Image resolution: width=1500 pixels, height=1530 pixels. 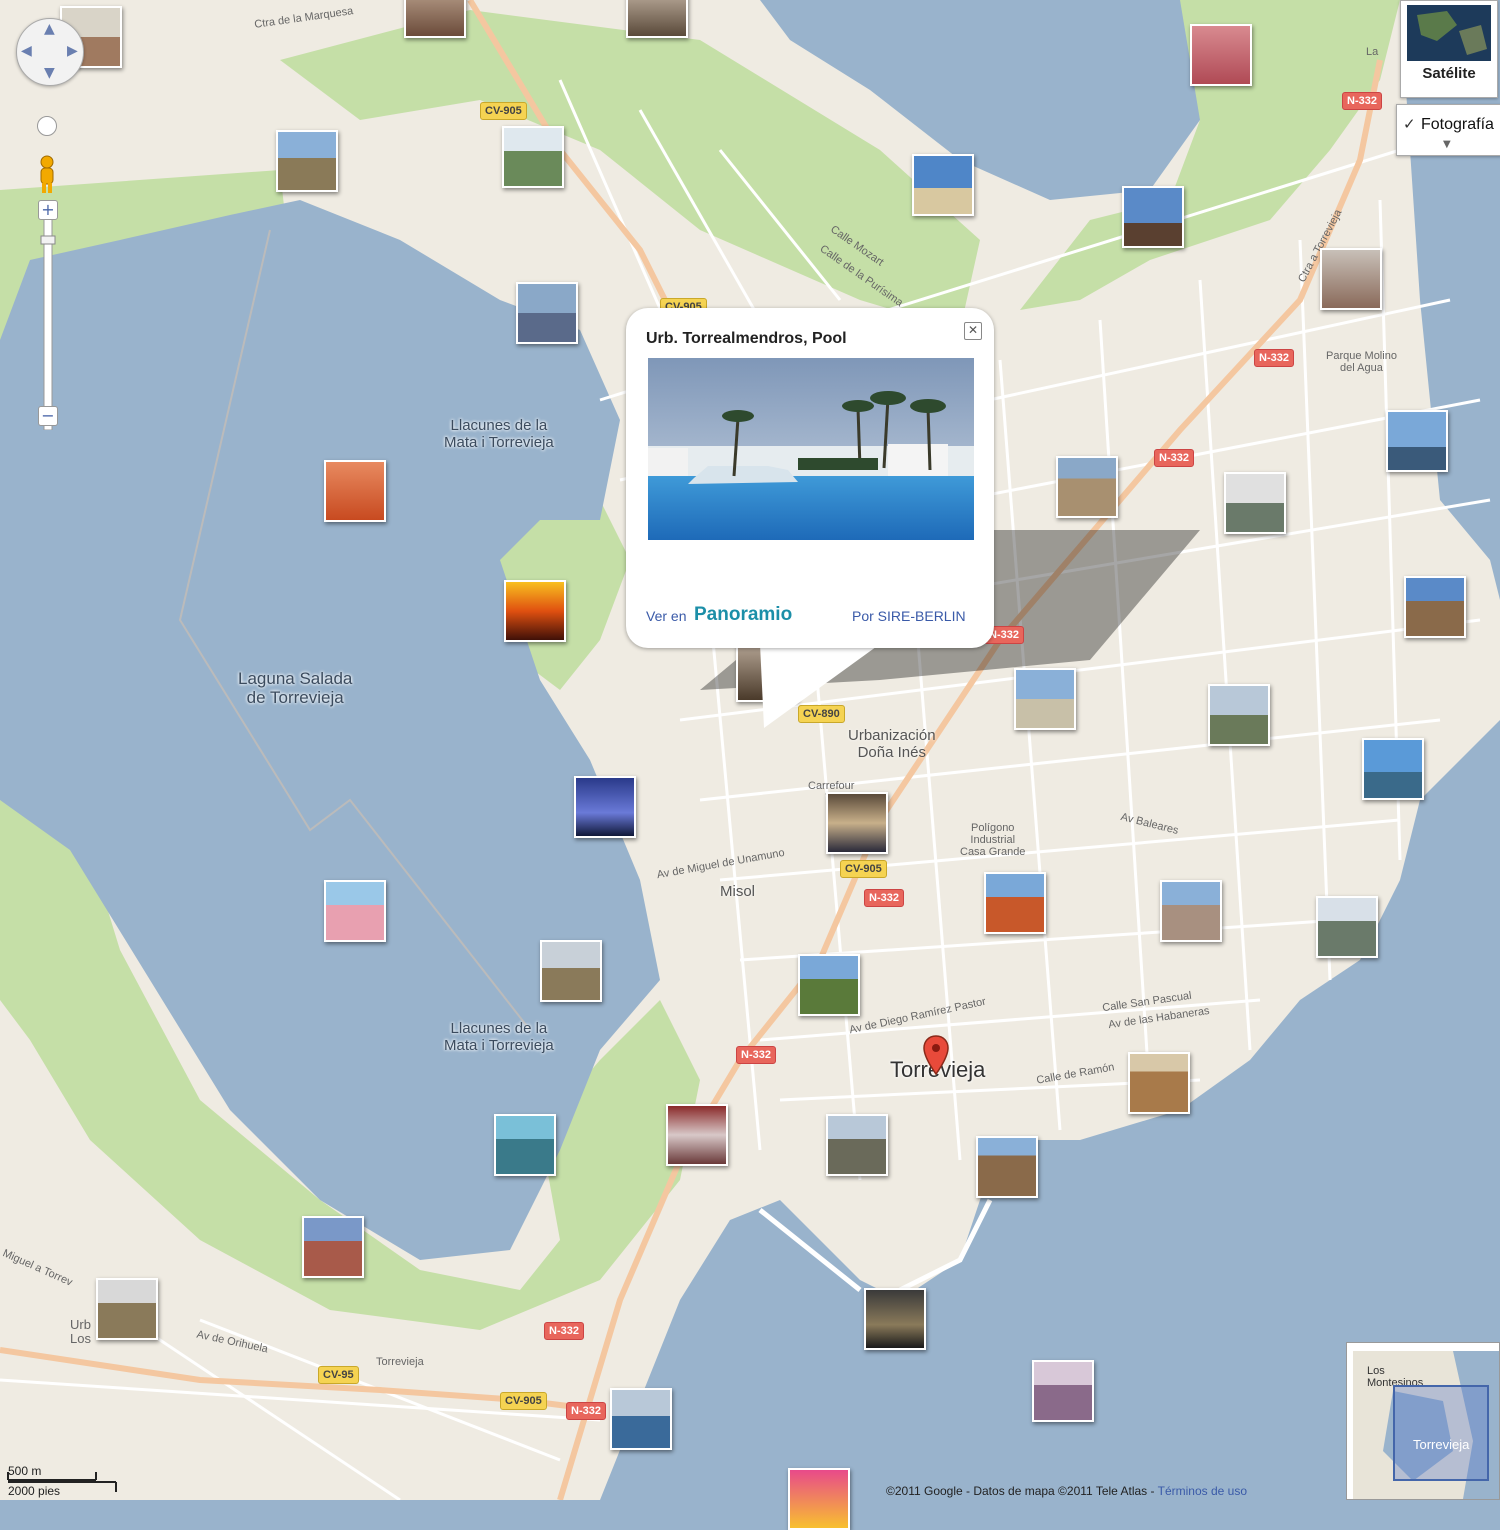 I want to click on overview-map: Los Montesinos Torrevieja, so click(x=1423, y=1421).